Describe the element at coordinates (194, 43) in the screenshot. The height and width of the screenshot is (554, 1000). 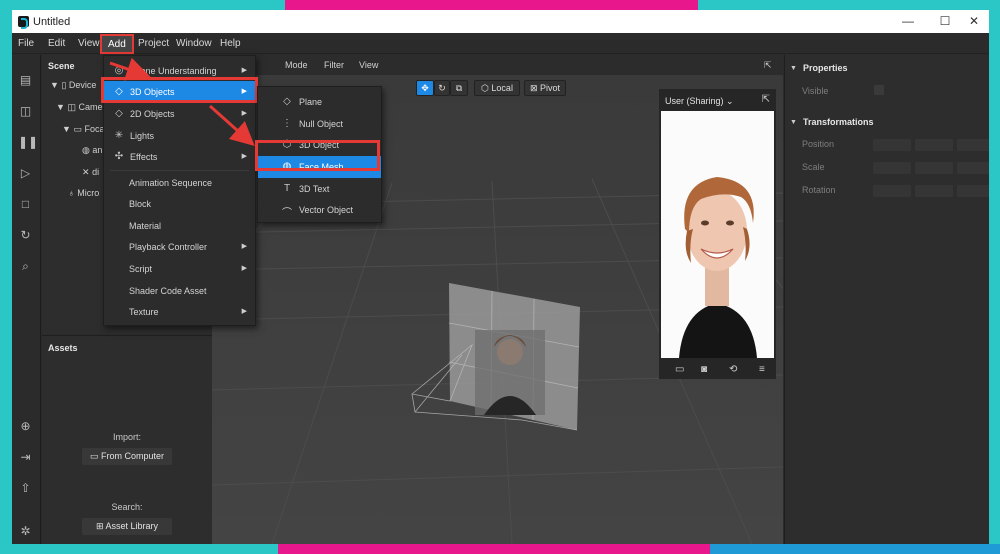
I see `menu-window: Window` at that location.